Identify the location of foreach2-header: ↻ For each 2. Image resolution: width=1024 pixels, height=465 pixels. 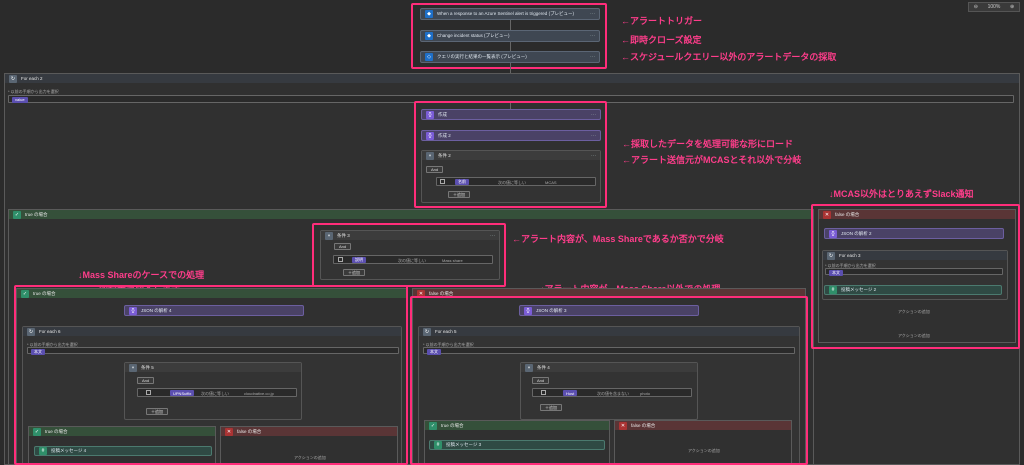
(512, 78).